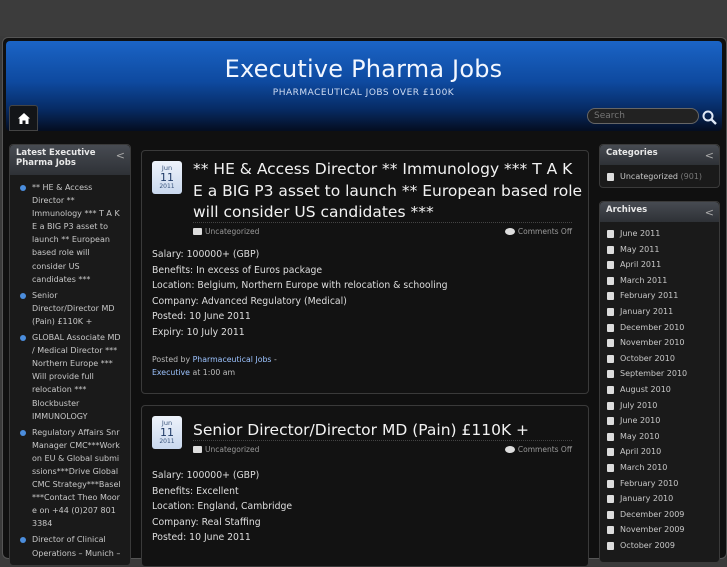 This screenshot has width=727, height=567. What do you see at coordinates (382, 229) in the screenshot?
I see `post-meta: Uncategorized Comments Off` at bounding box center [382, 229].